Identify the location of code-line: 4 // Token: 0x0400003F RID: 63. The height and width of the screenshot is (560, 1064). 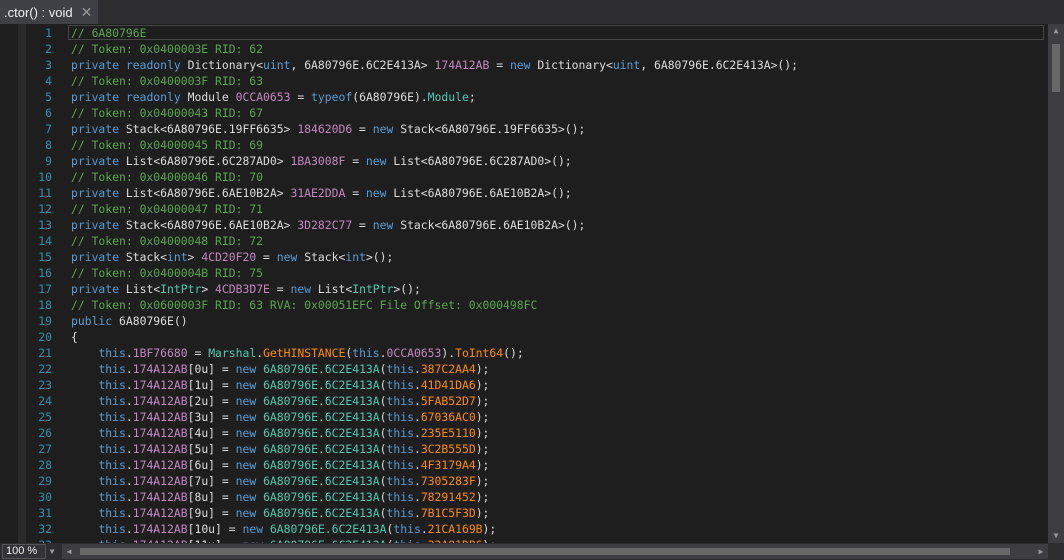
(524, 81).